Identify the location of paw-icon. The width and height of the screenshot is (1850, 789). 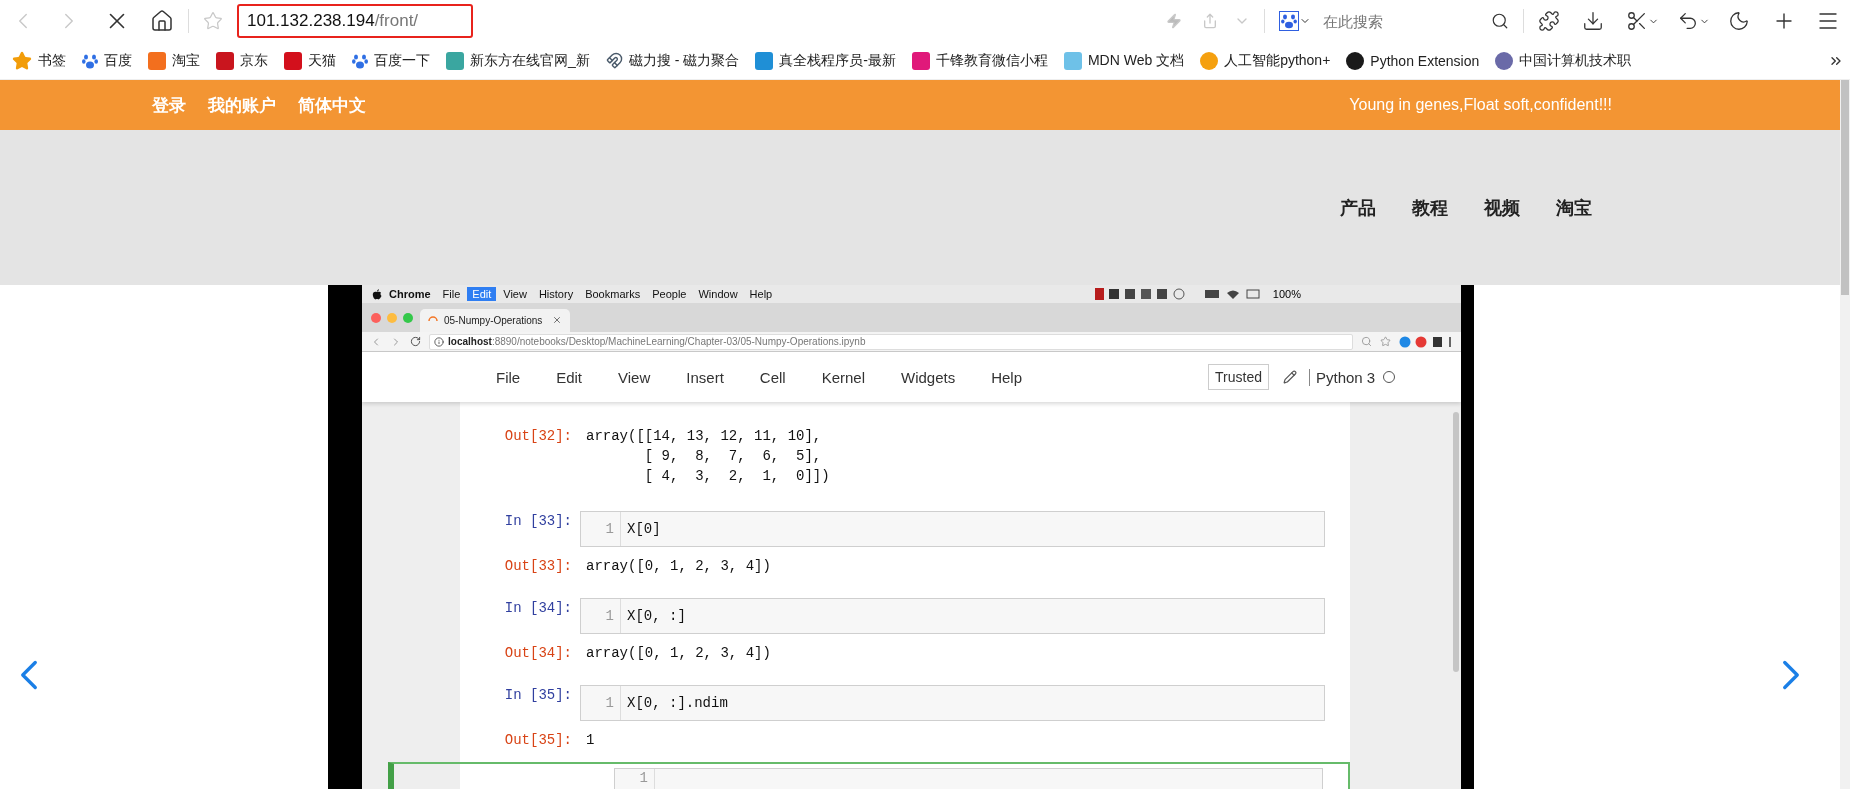
(1289, 21).